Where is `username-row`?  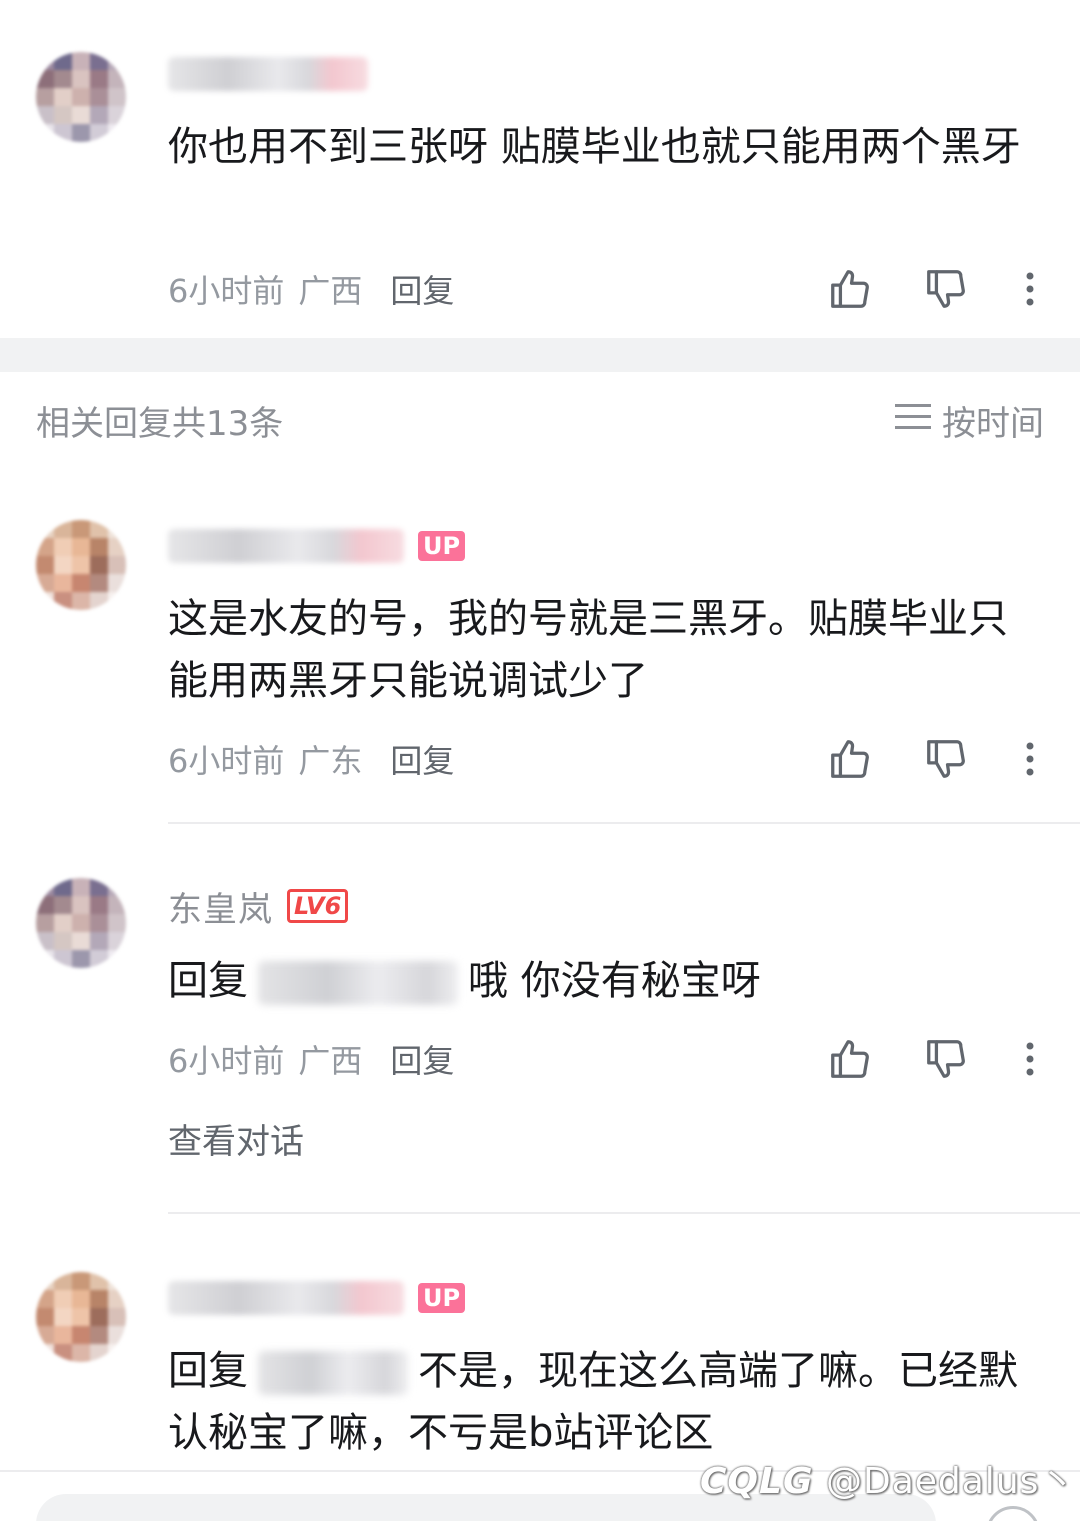 username-row is located at coordinates (268, 74).